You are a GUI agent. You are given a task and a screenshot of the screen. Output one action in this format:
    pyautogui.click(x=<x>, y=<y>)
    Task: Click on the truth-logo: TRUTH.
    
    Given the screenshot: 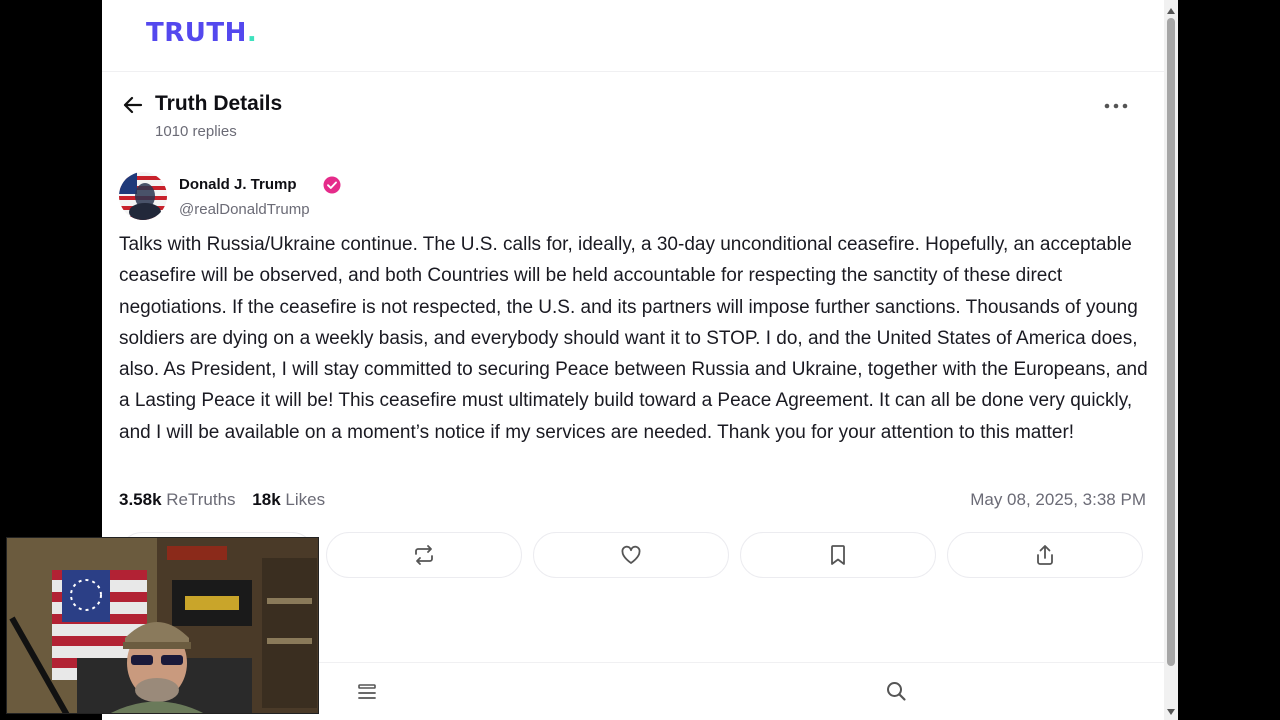 What is the action you would take?
    pyautogui.click(x=201, y=33)
    